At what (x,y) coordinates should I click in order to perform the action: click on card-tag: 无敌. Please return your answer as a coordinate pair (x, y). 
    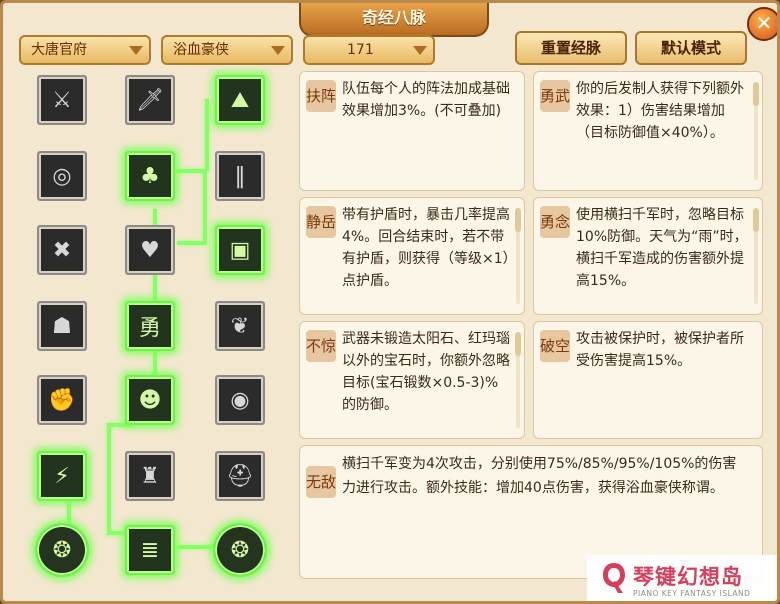
    Looking at the image, I should click on (321, 482).